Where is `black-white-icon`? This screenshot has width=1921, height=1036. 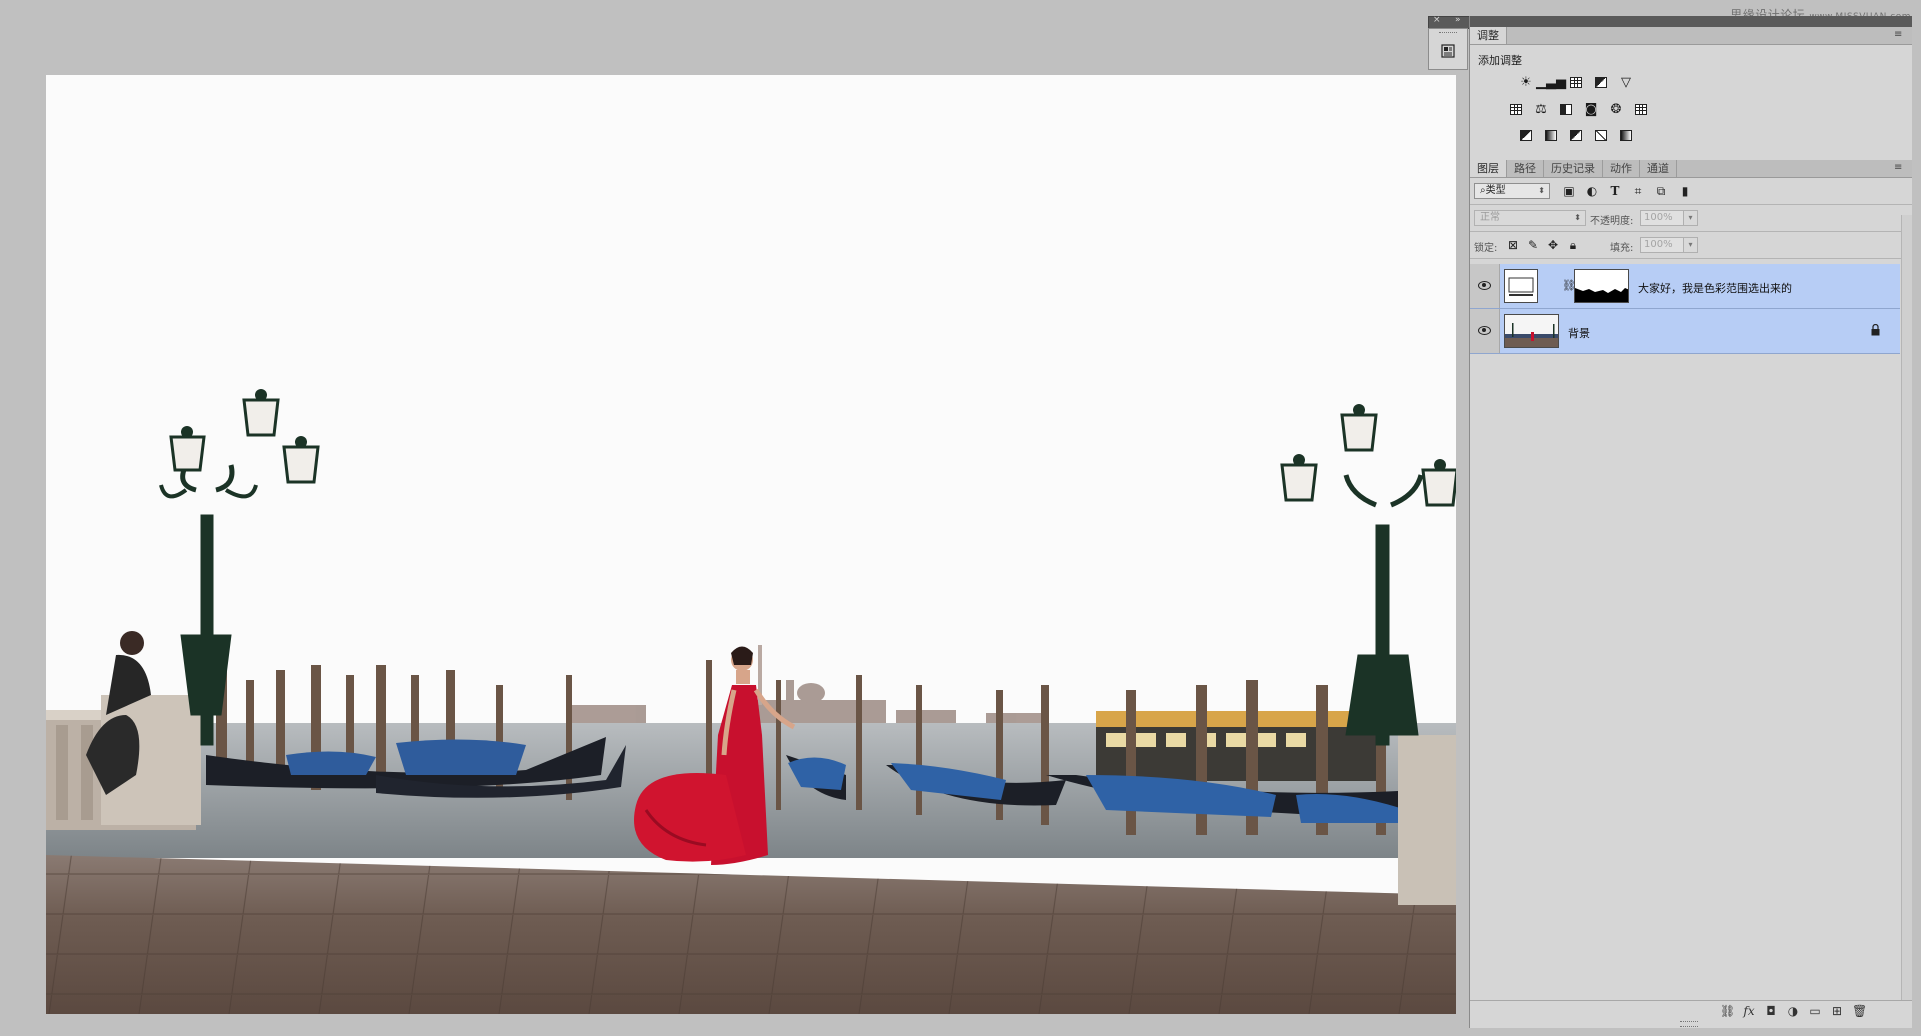 black-white-icon is located at coordinates (1566, 109).